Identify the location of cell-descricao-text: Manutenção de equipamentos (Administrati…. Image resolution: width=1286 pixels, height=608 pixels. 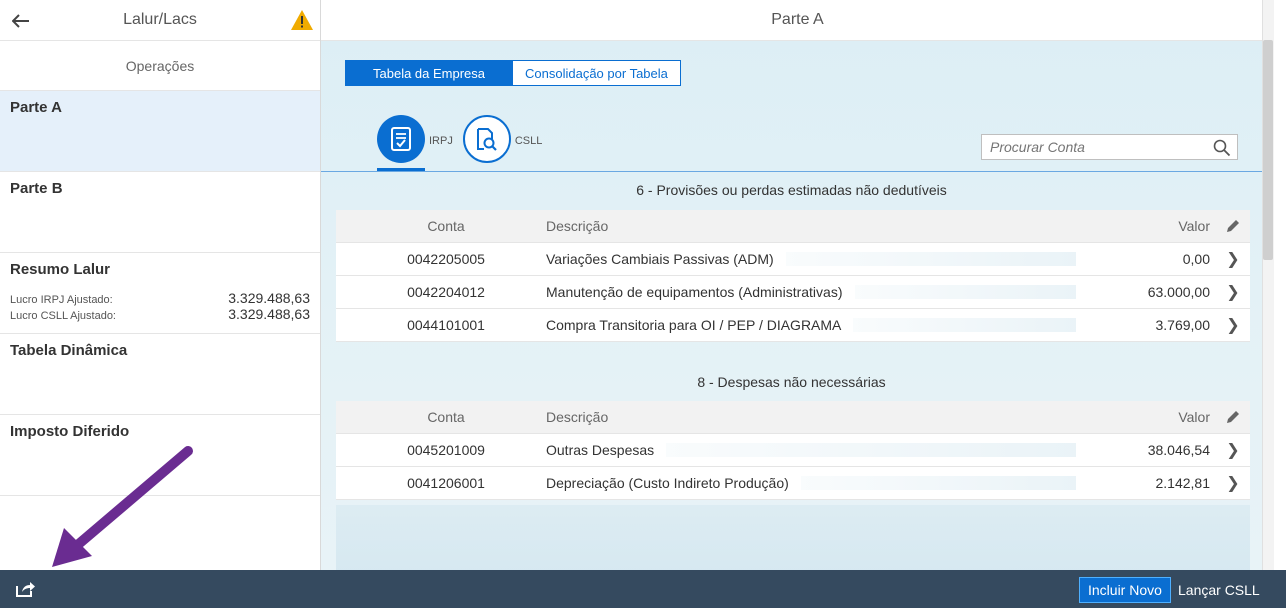
(694, 292).